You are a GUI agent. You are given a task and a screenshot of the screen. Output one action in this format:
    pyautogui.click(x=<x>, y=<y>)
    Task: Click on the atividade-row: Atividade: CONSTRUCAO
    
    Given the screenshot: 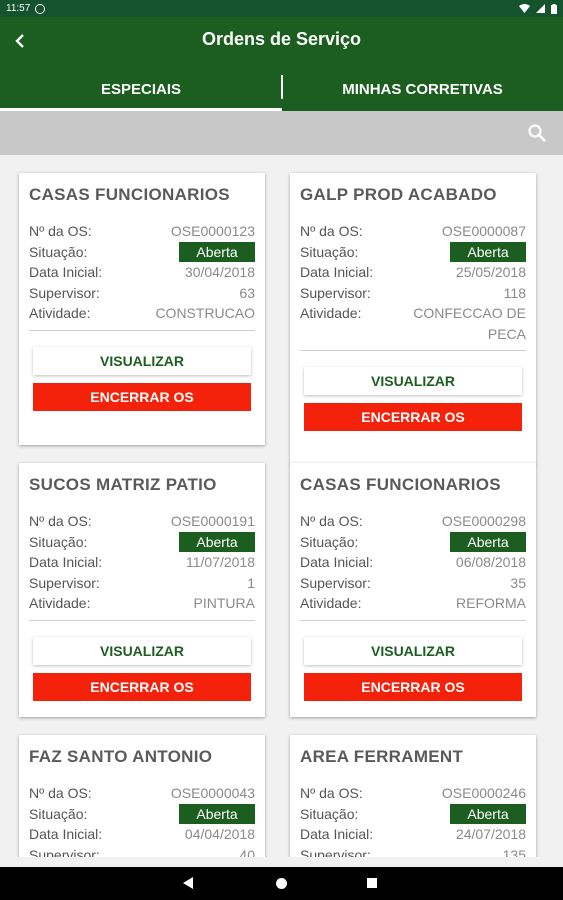 What is the action you would take?
    pyautogui.click(x=142, y=313)
    